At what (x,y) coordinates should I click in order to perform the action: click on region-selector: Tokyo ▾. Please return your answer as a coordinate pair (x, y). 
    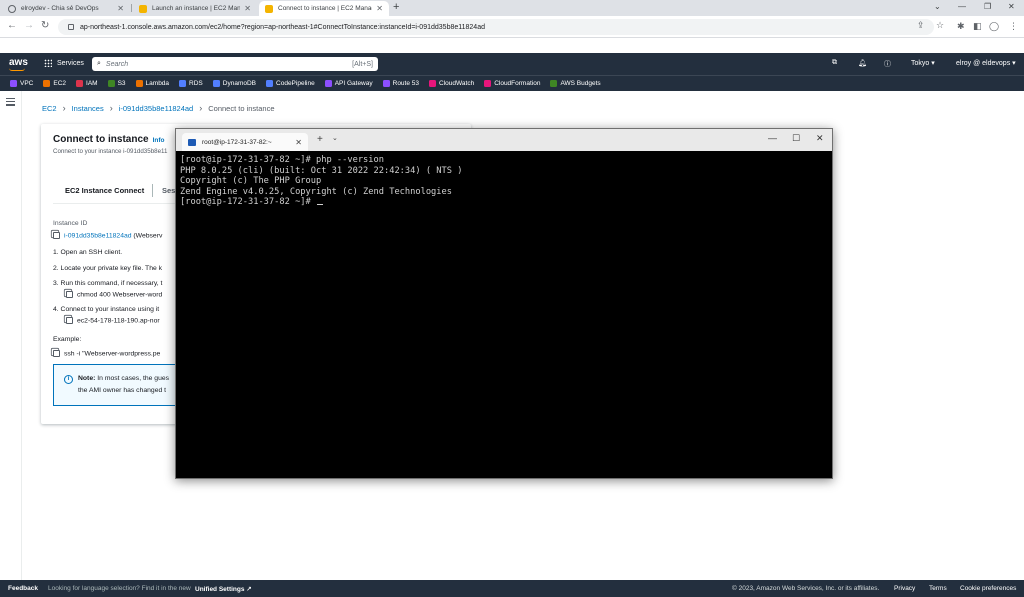
    Looking at the image, I should click on (923, 63).